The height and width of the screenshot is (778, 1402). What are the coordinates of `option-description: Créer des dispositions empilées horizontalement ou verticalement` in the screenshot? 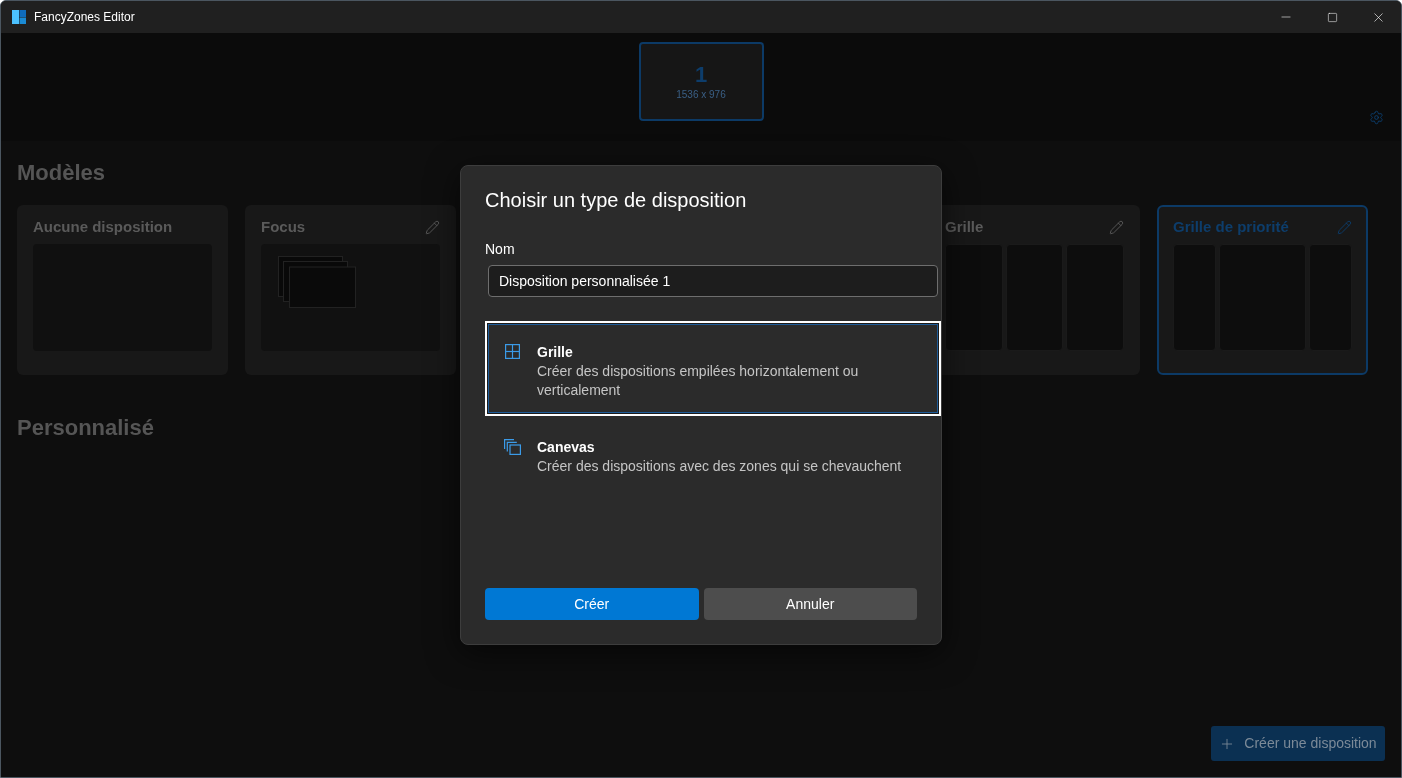 It's located at (698, 381).